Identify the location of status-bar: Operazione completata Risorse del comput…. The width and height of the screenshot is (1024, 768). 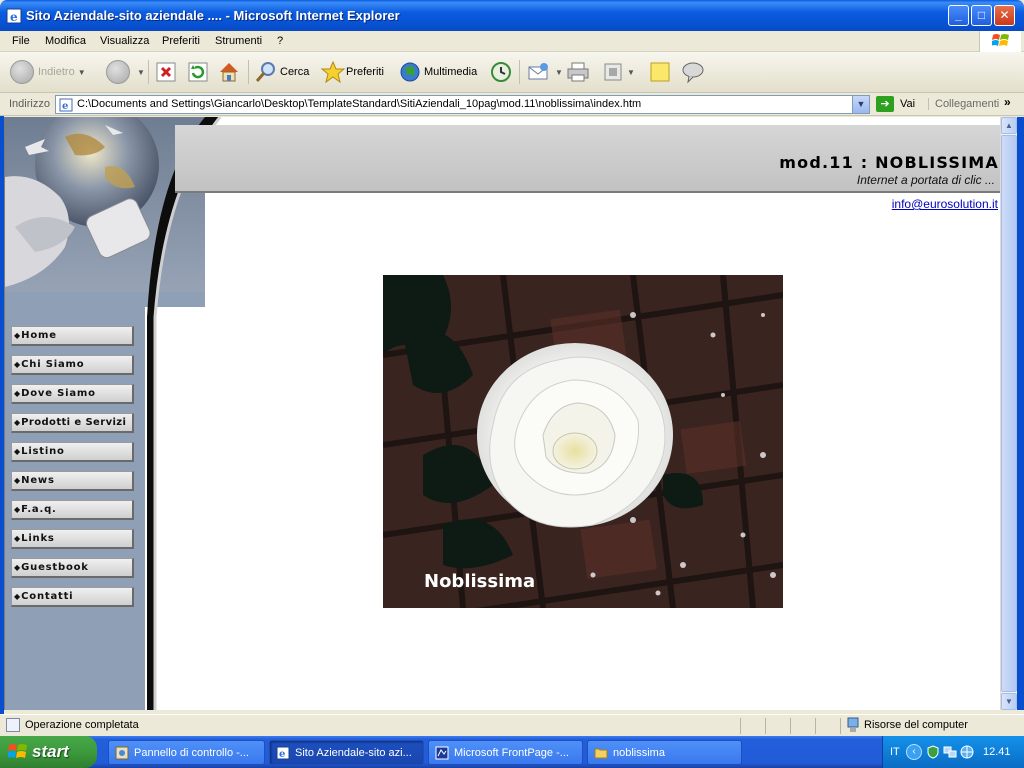
(512, 725).